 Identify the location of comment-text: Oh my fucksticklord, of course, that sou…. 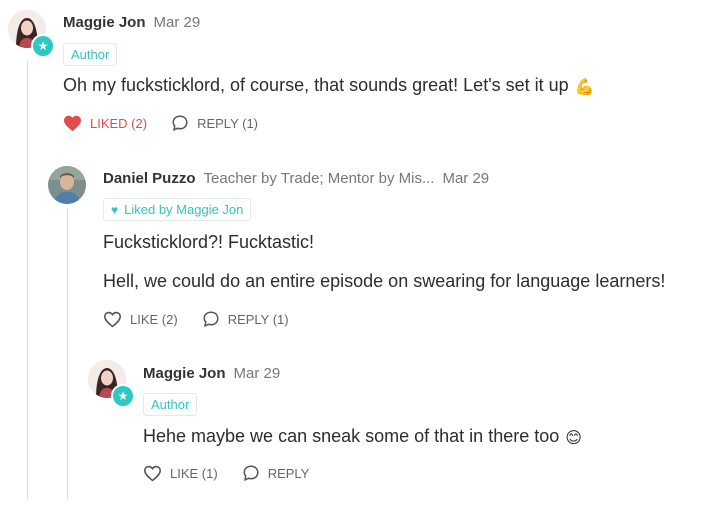
(316, 85).